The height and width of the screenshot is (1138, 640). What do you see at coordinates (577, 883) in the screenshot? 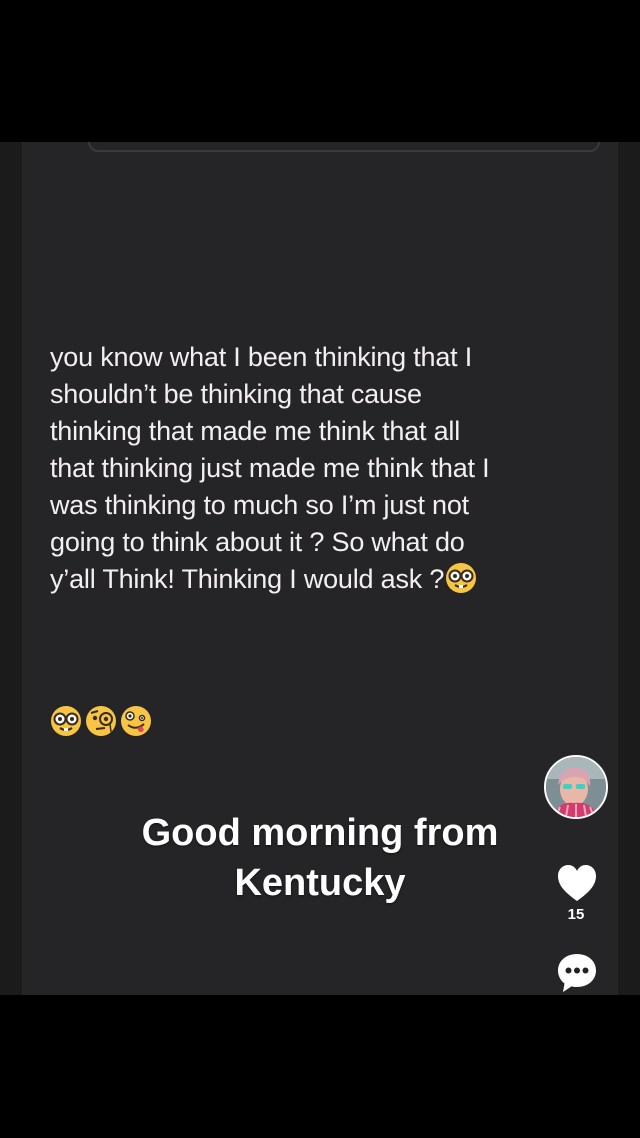
I see `heart-icon` at bounding box center [577, 883].